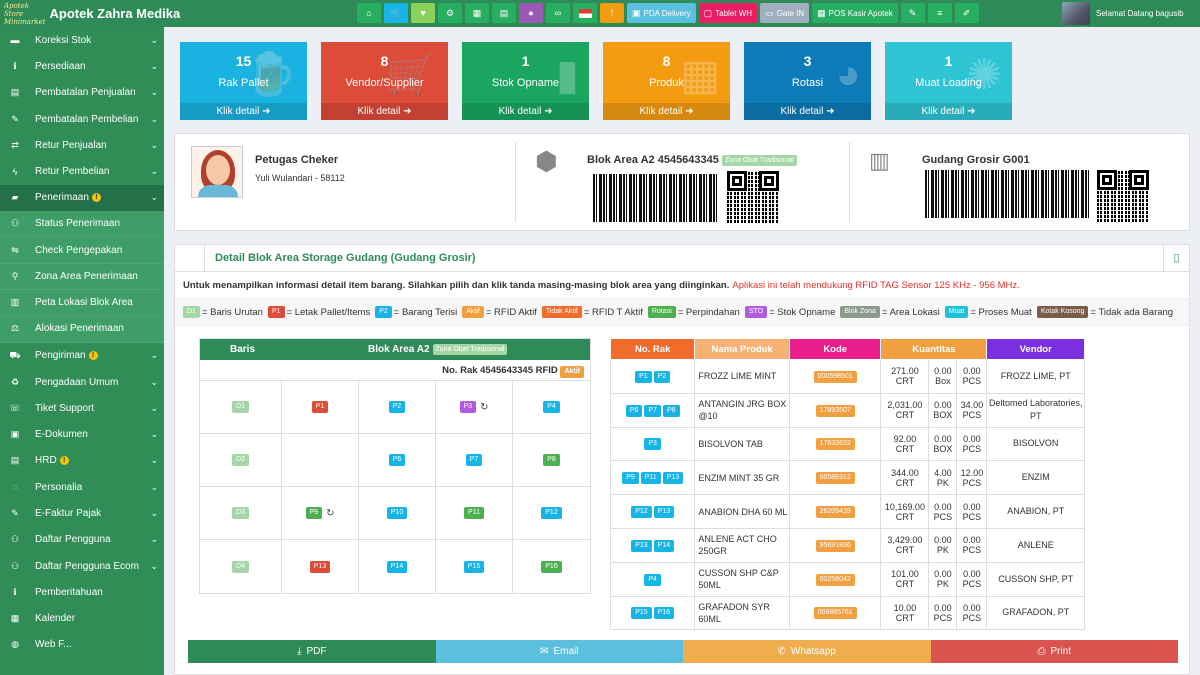  What do you see at coordinates (643, 376) in the screenshot?
I see `rak-badge: P1` at bounding box center [643, 376].